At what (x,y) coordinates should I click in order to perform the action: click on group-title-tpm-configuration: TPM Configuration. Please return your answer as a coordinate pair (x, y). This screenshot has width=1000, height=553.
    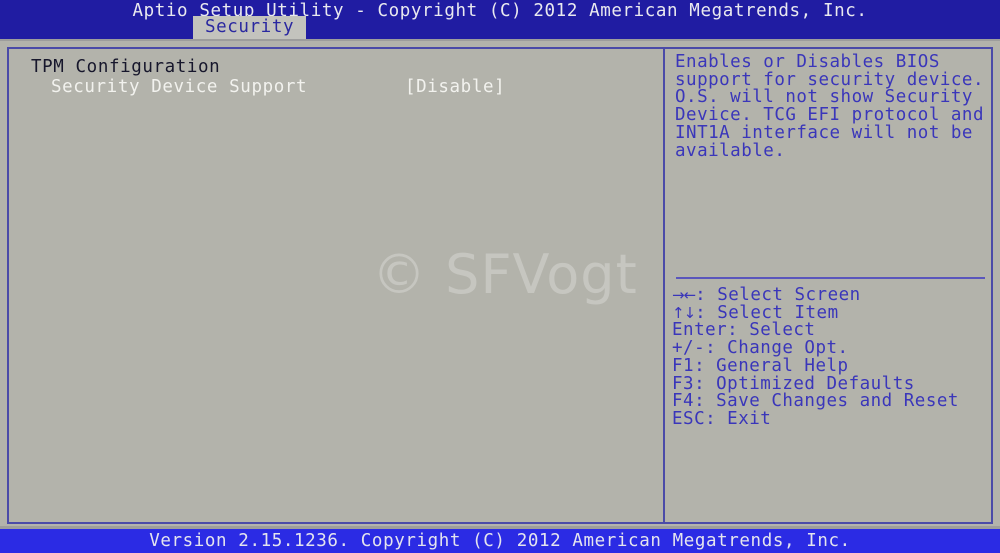
    Looking at the image, I should click on (126, 67).